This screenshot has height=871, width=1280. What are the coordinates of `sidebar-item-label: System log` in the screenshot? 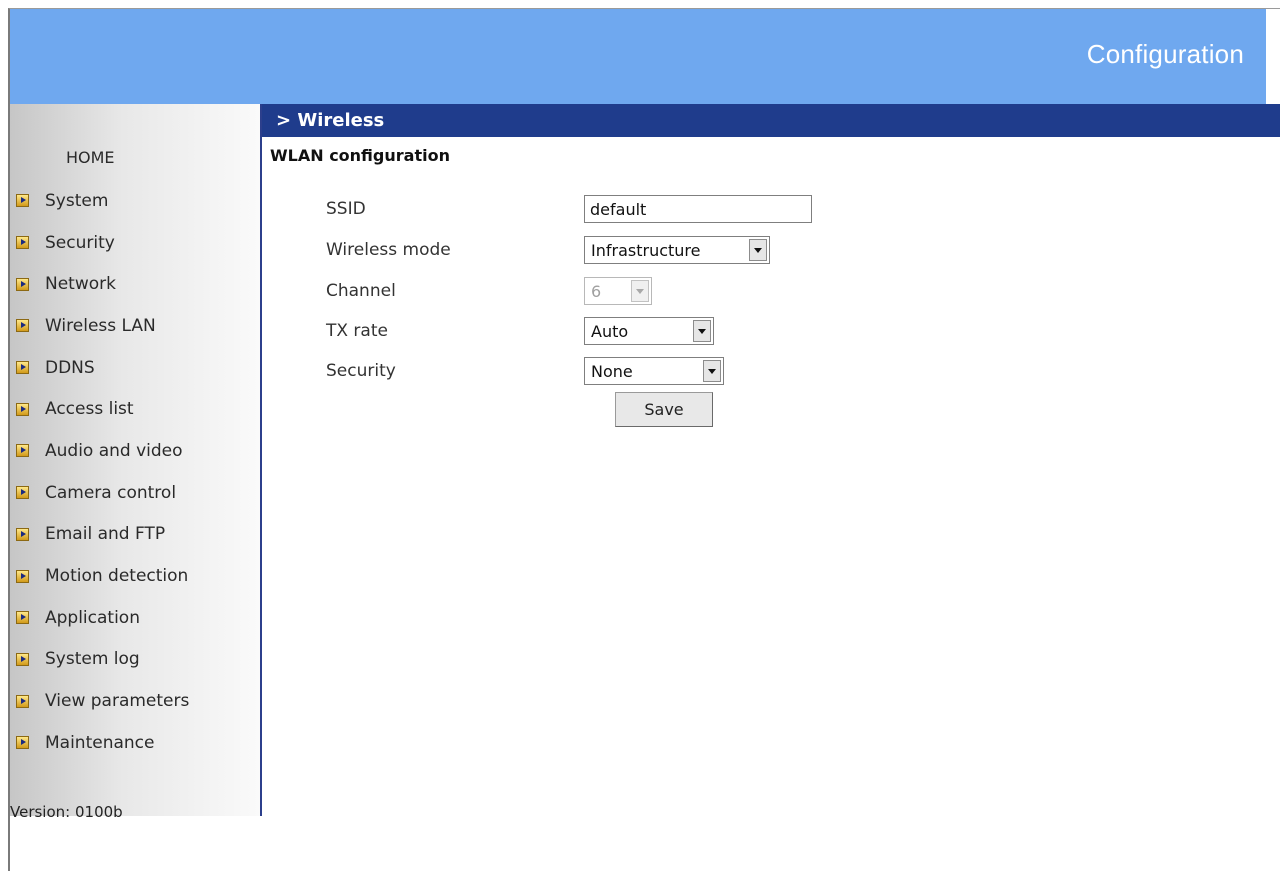 It's located at (92, 659).